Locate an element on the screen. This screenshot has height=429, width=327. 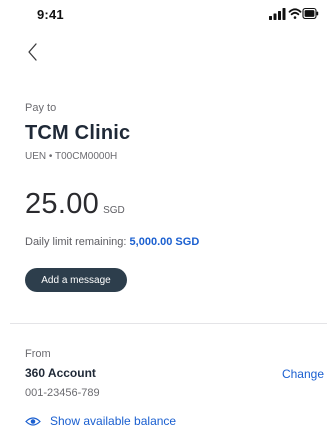
pay-to-label: Pay to is located at coordinates (41, 108).